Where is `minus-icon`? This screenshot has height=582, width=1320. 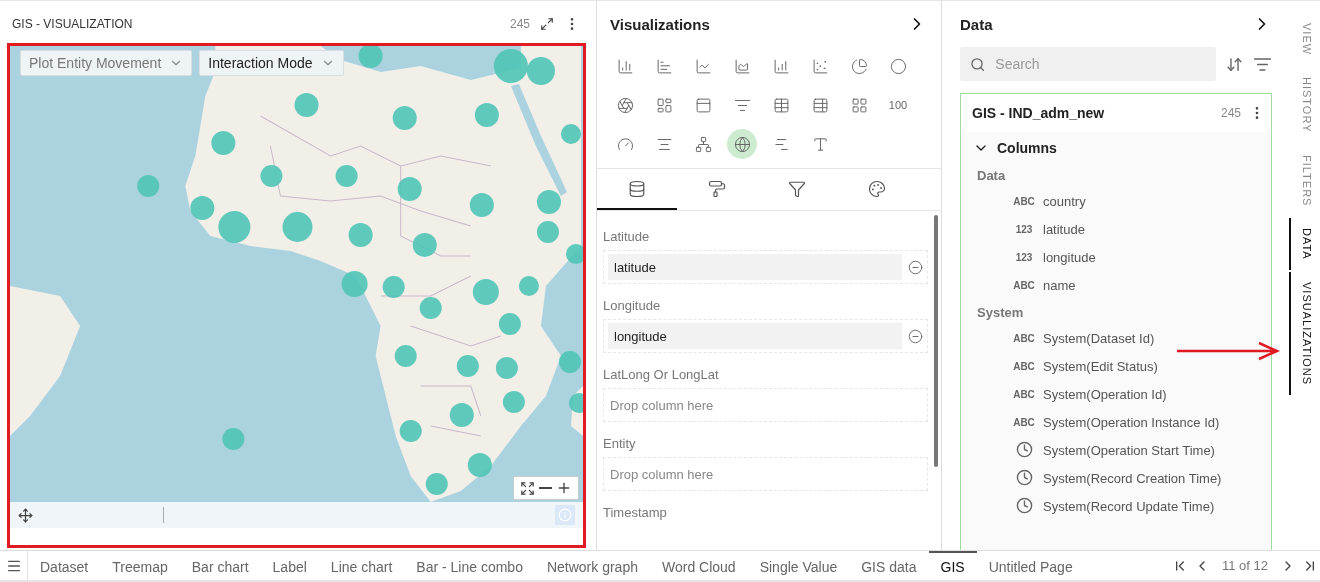 minus-icon is located at coordinates (545, 488).